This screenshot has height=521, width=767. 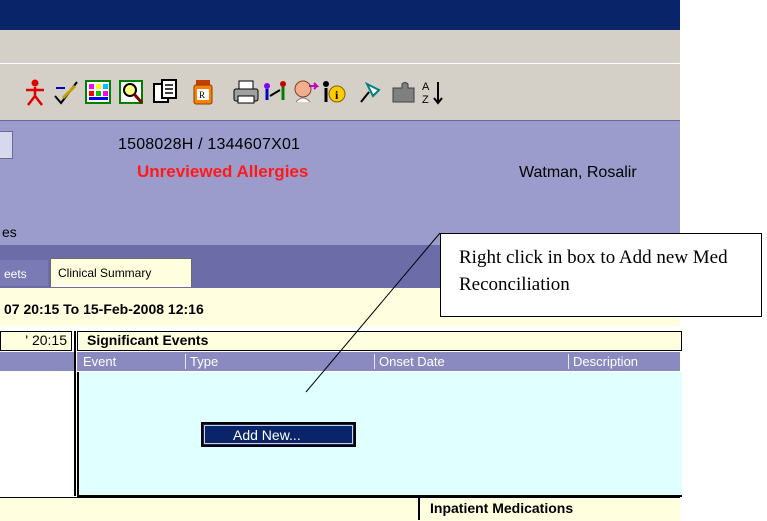 I want to click on bottom-section-bar, so click(x=340, y=509).